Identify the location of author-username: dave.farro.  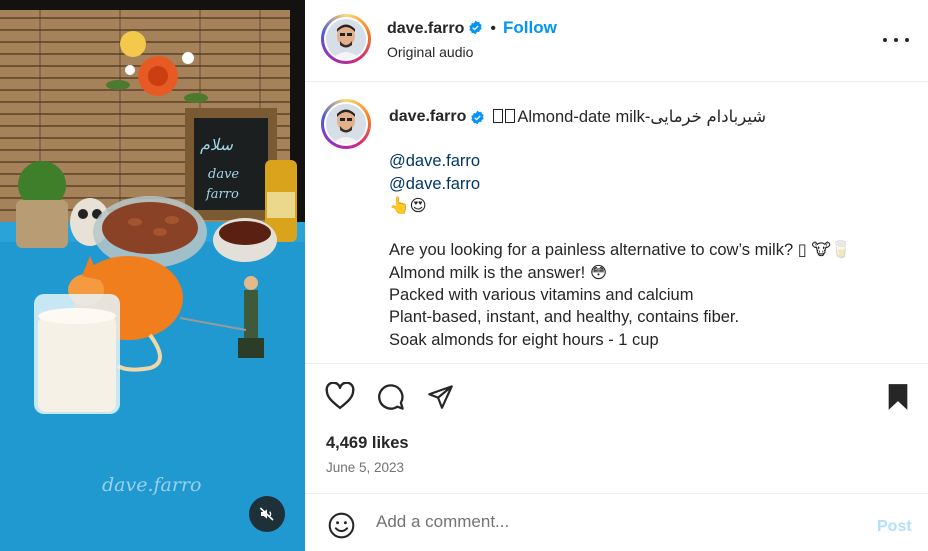
(425, 28).